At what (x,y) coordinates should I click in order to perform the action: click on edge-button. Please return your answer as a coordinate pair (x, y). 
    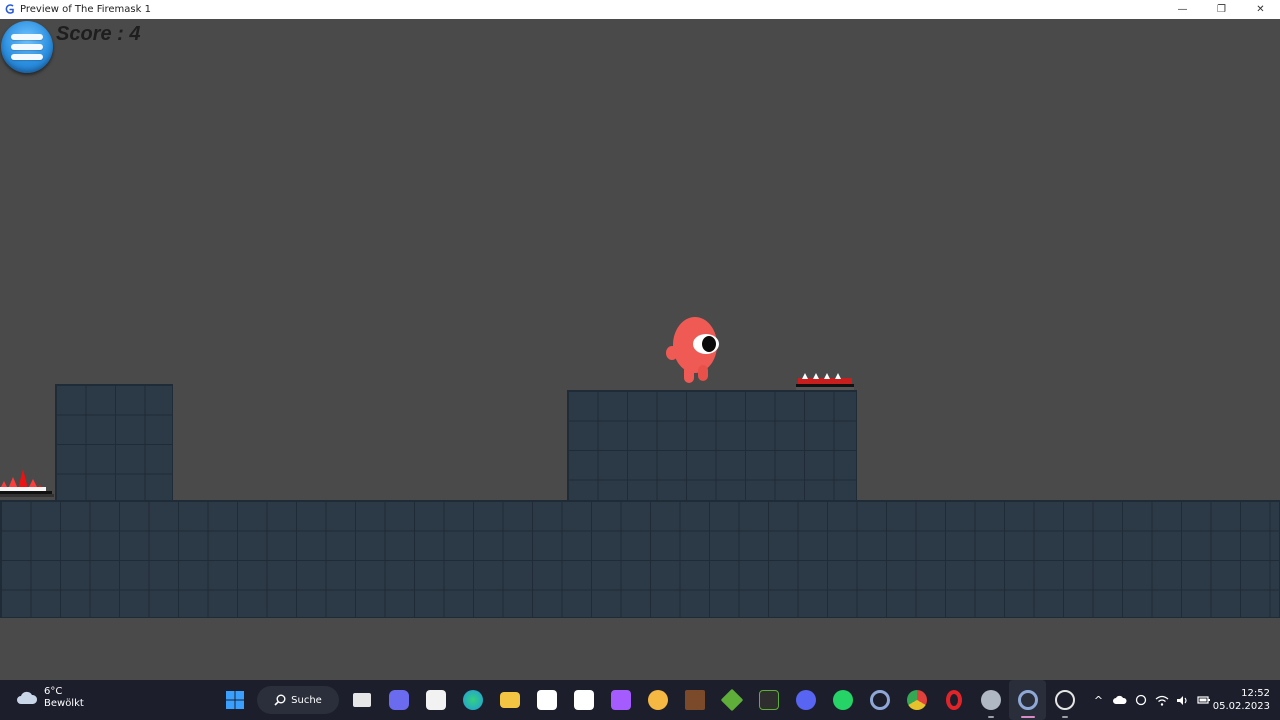
    Looking at the image, I should click on (472, 700).